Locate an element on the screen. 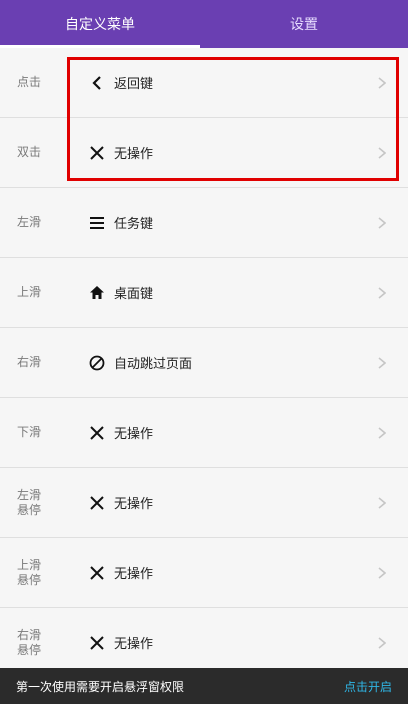  gesture-row: 上滑 悬停 无操作 is located at coordinates (204, 573).